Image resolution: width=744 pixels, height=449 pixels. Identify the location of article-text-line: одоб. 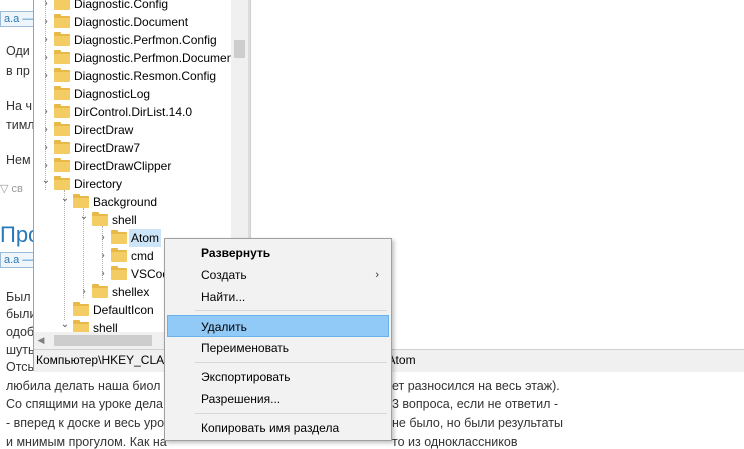
(20, 332).